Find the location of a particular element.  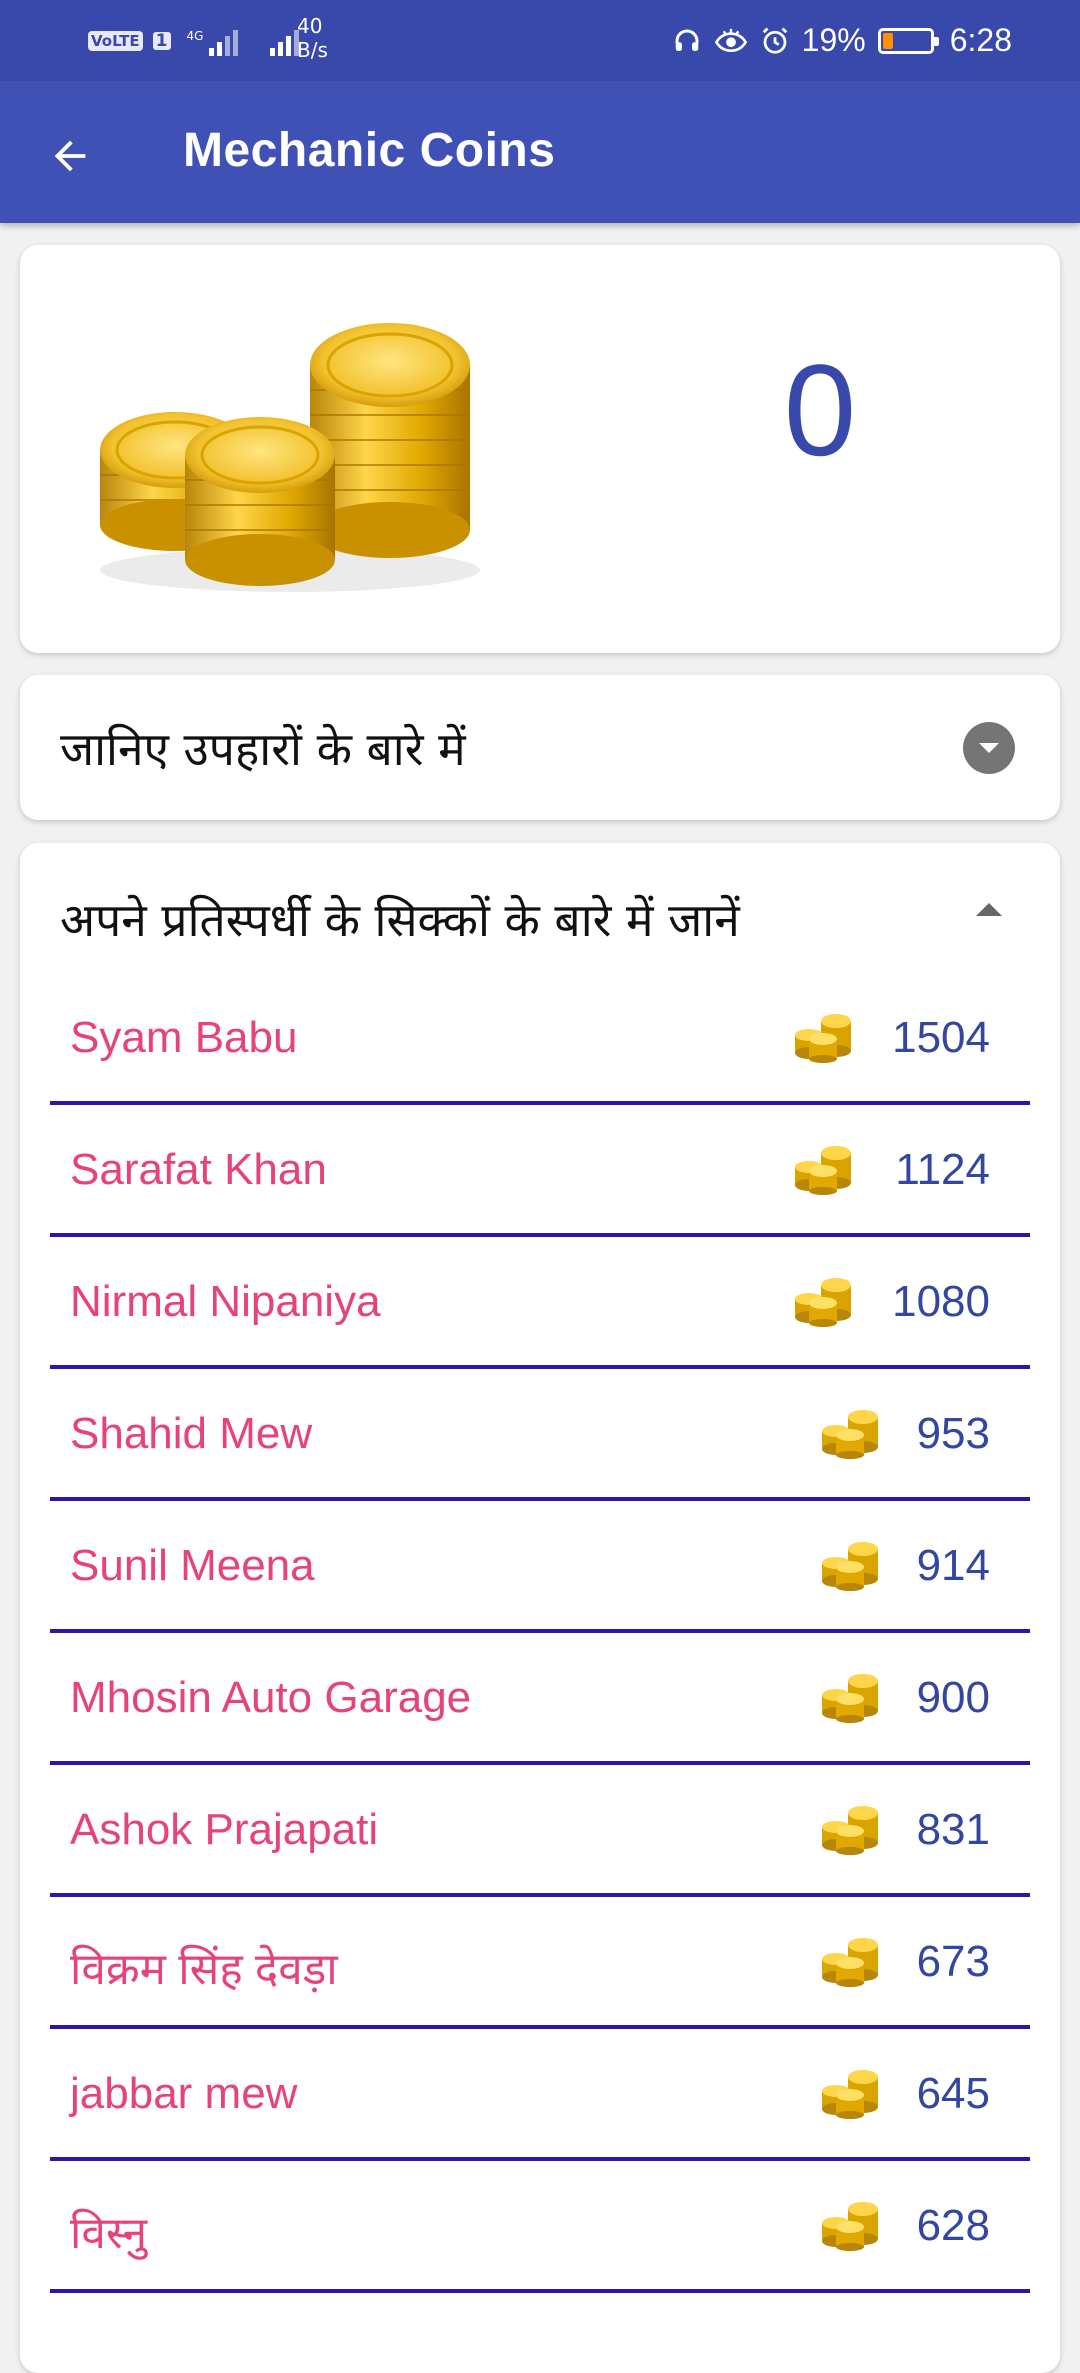

rival-name: Nirmal Nipaniya is located at coordinates (225, 1301).